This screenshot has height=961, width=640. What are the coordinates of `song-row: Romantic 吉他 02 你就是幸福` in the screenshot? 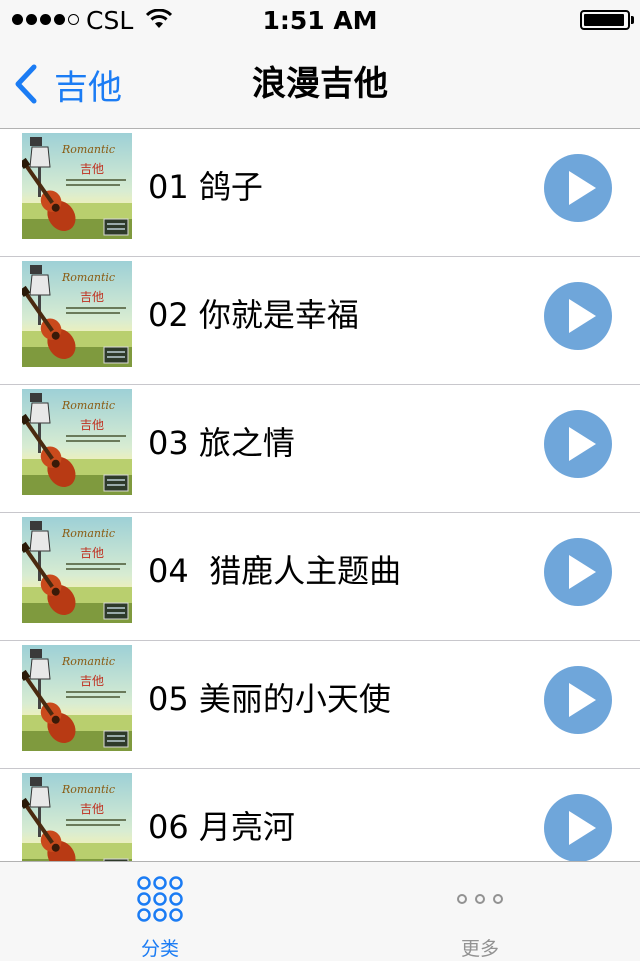 It's located at (320, 321).